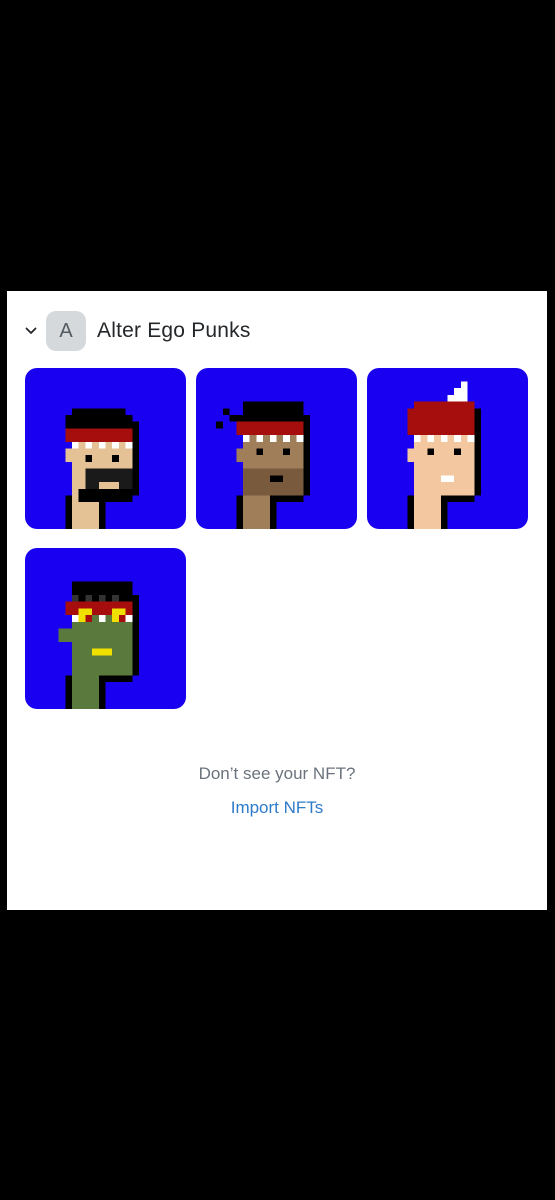  What do you see at coordinates (277, 808) in the screenshot?
I see `import-nfts-link: Import NFTs` at bounding box center [277, 808].